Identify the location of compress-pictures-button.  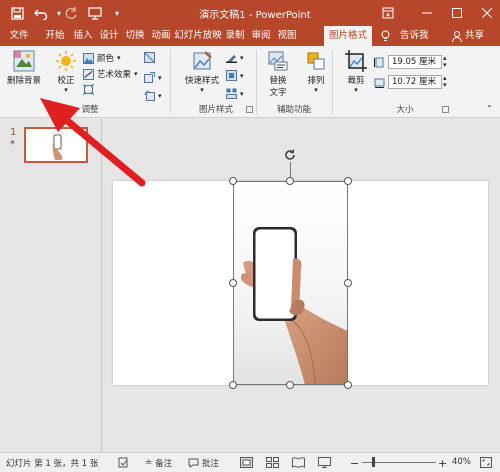
(88, 89).